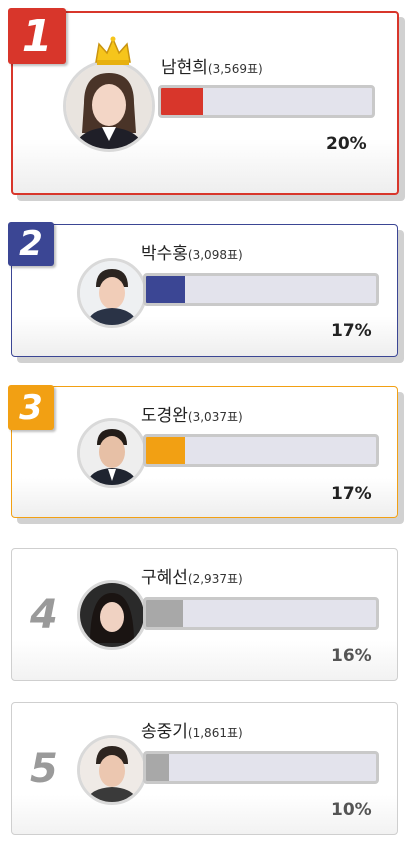 This screenshot has height=845, width=412. What do you see at coordinates (44, 769) in the screenshot?
I see `rank-number-5: 5` at bounding box center [44, 769].